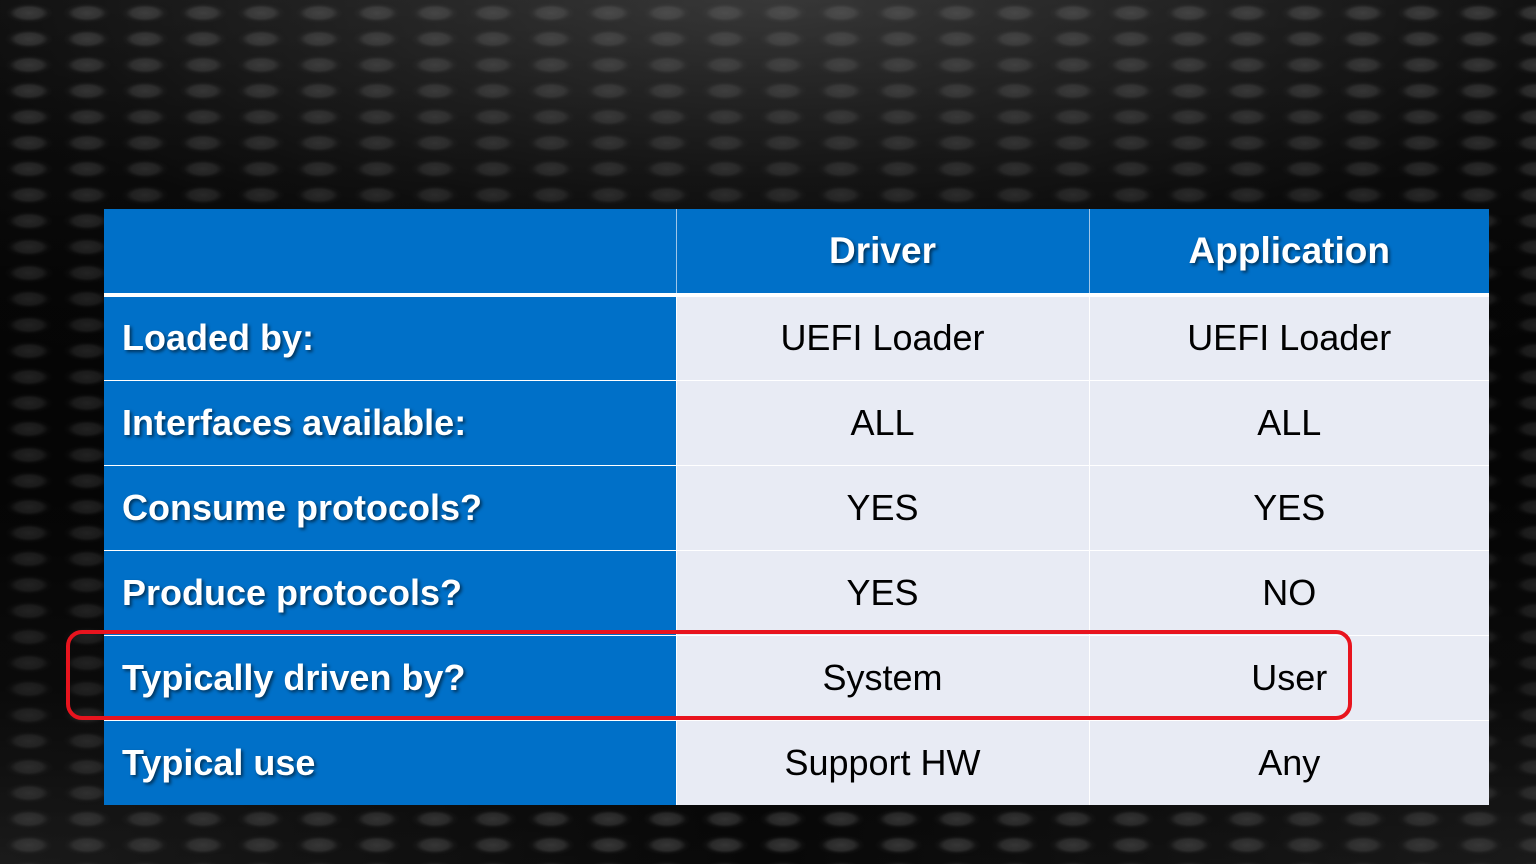 The width and height of the screenshot is (1536, 864). What do you see at coordinates (390, 422) in the screenshot?
I see `row-label: Interfaces available:` at bounding box center [390, 422].